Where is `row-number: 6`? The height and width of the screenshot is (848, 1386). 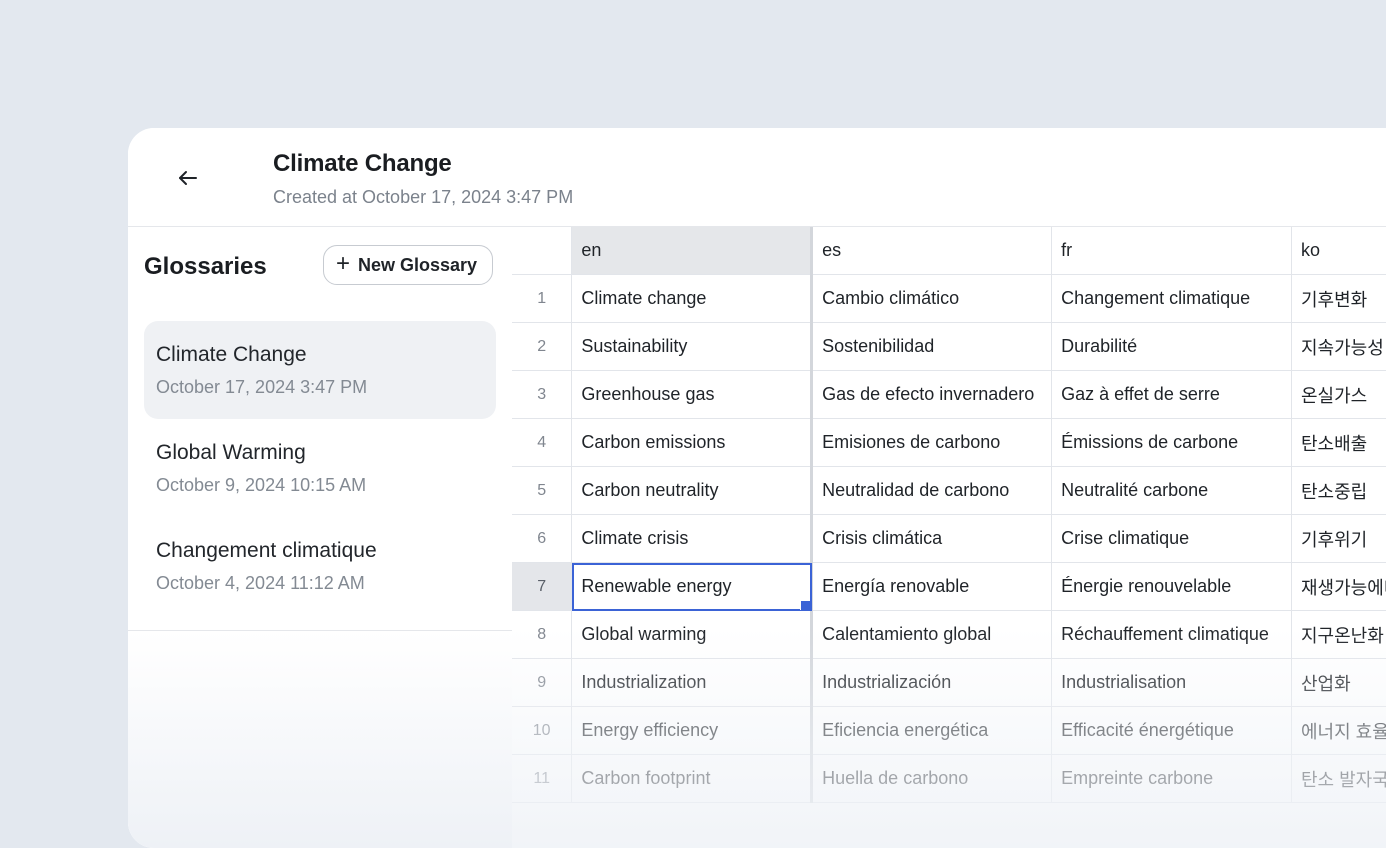 row-number: 6 is located at coordinates (542, 539).